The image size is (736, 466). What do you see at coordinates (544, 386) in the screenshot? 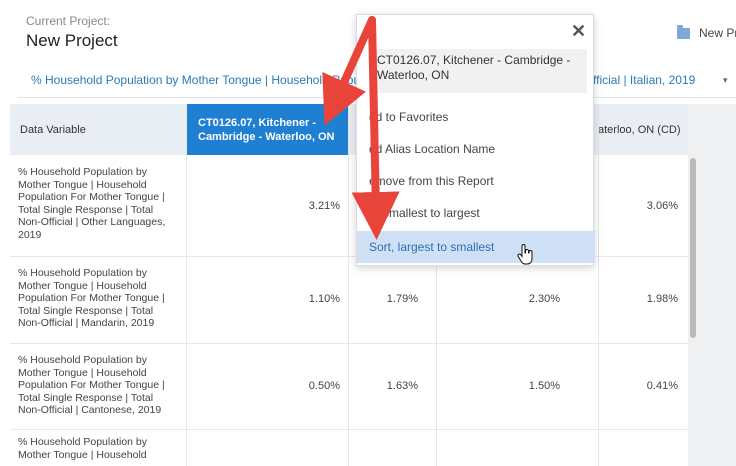
I see `cell-value: 1.50%` at bounding box center [544, 386].